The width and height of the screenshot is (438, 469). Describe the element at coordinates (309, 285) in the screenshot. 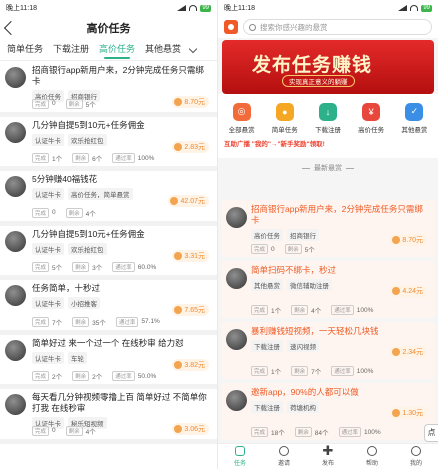

I see `task-tag: 微信辅助注册` at that location.